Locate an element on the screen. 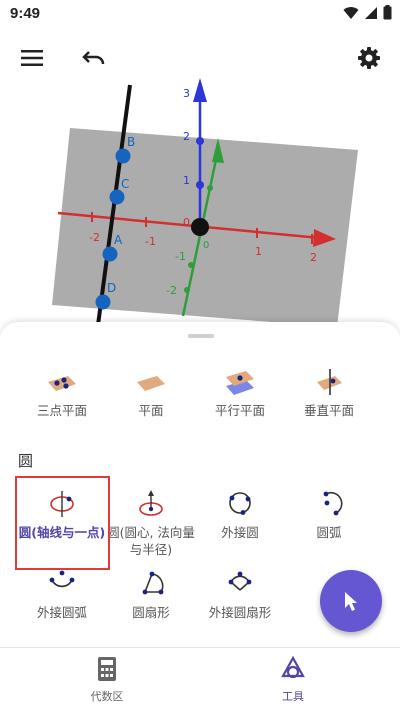 The height and width of the screenshot is (710, 400). tool-perpendicular-plane: 垂直平面 is located at coordinates (329, 392).